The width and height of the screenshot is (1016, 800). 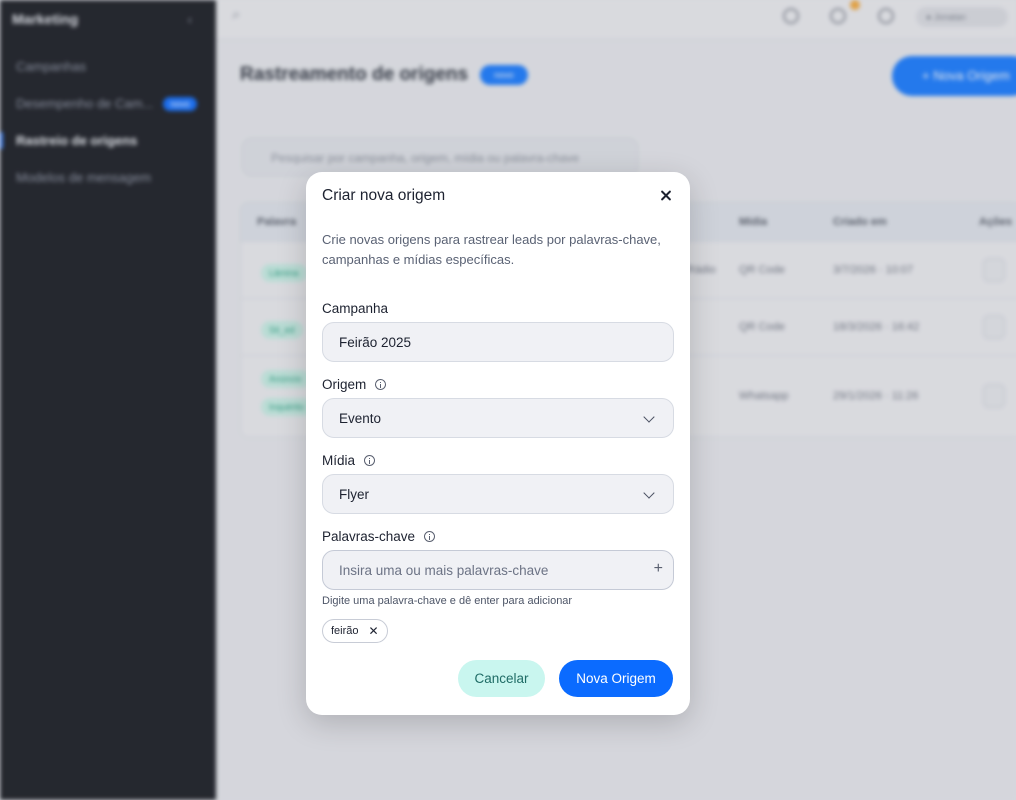 What do you see at coordinates (354, 494) in the screenshot?
I see `media-selected-value: Flyer` at bounding box center [354, 494].